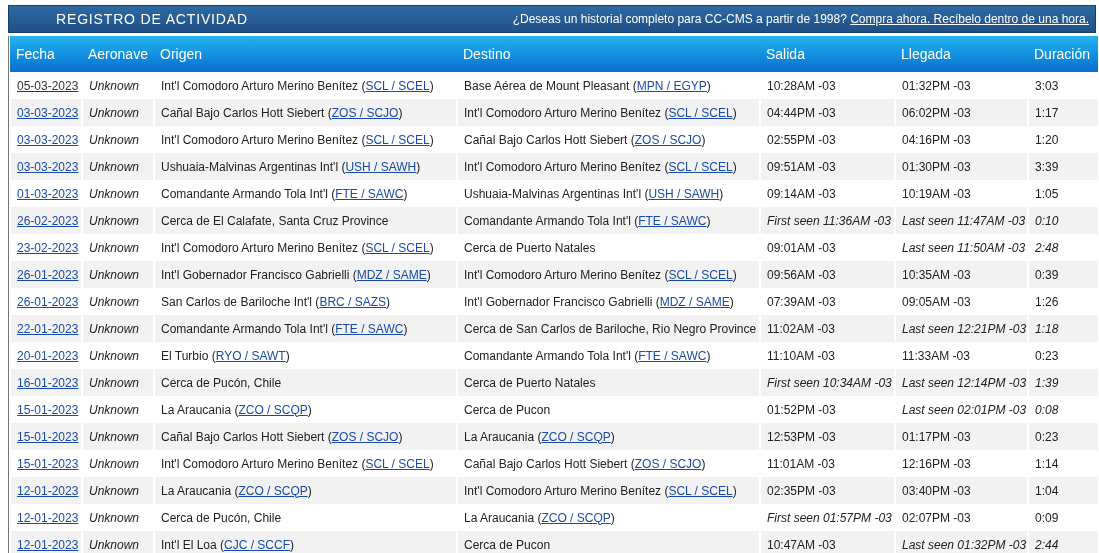 This screenshot has width=1099, height=553. I want to click on departure-time: 11:01AM -03, so click(801, 463).